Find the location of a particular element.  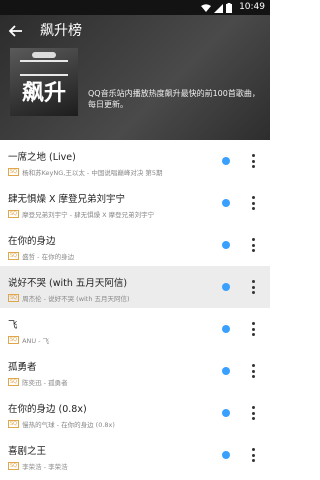

song-subtitle: SQ 盛哲 - 在你的身边 is located at coordinates (41, 256).